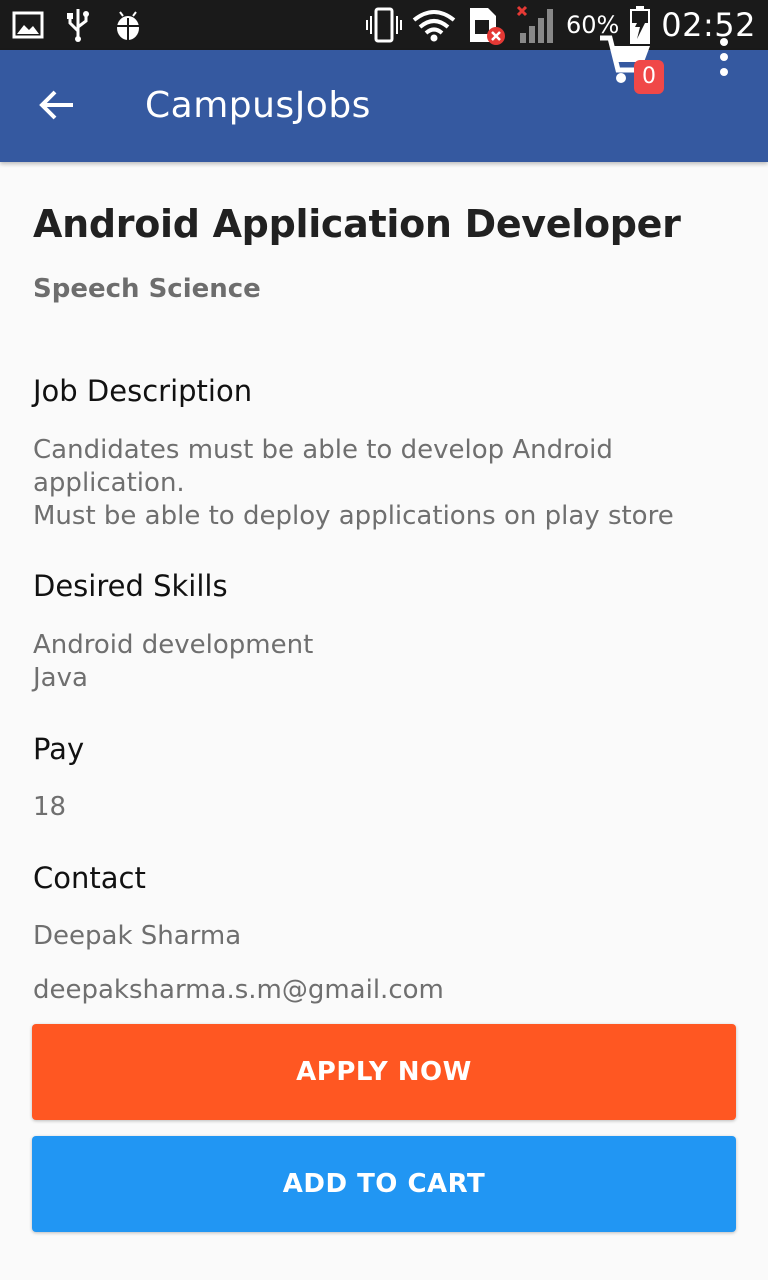 The width and height of the screenshot is (768, 1280). I want to click on usb-icon, so click(78, 25).